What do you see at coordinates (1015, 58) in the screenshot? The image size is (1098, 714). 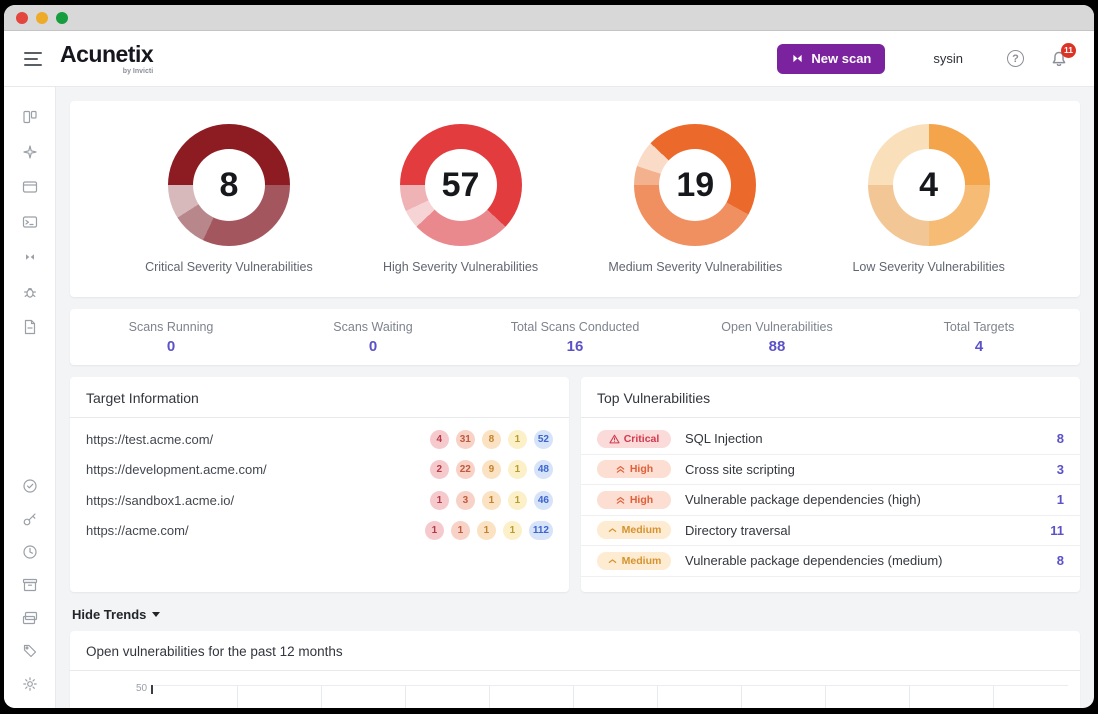 I see `help-icon: ?` at bounding box center [1015, 58].